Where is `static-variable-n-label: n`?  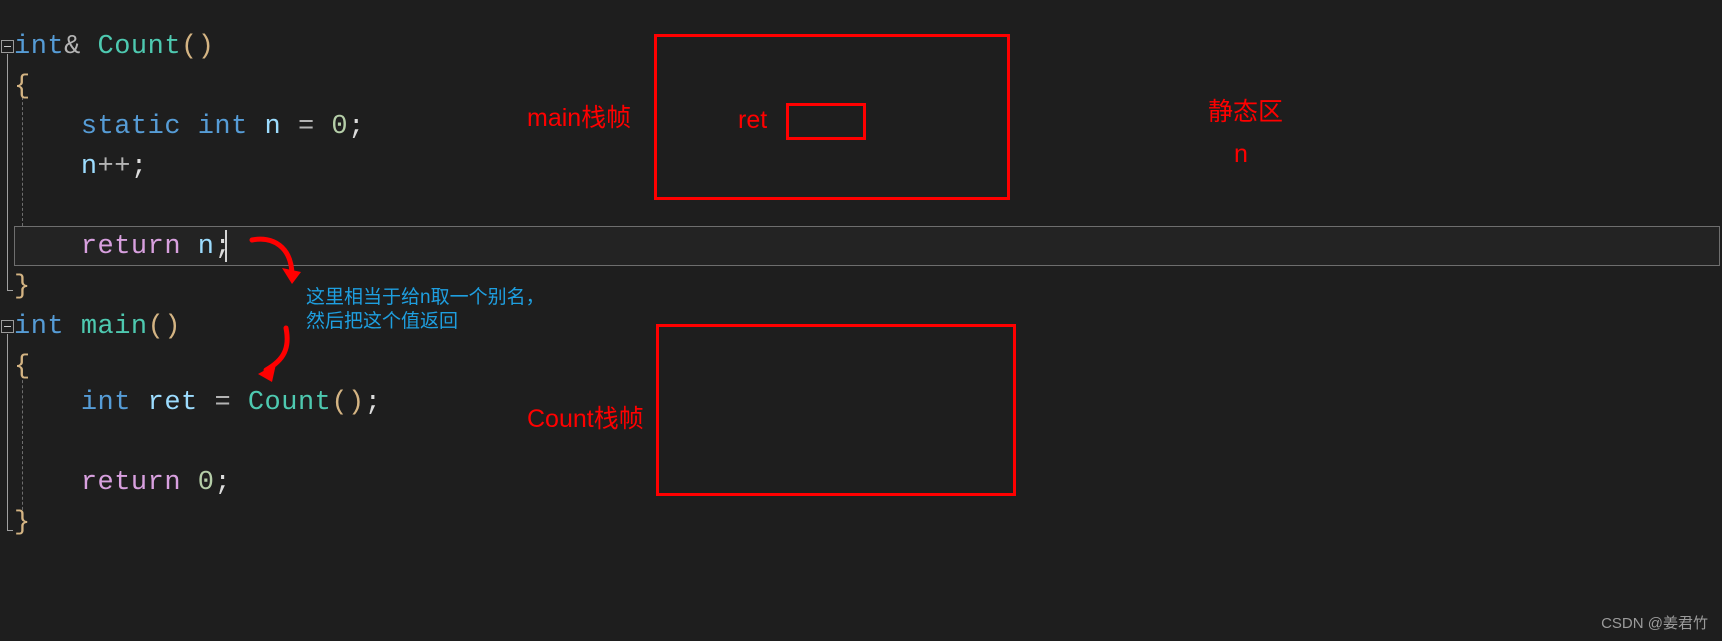
static-variable-n-label: n is located at coordinates (1241, 154).